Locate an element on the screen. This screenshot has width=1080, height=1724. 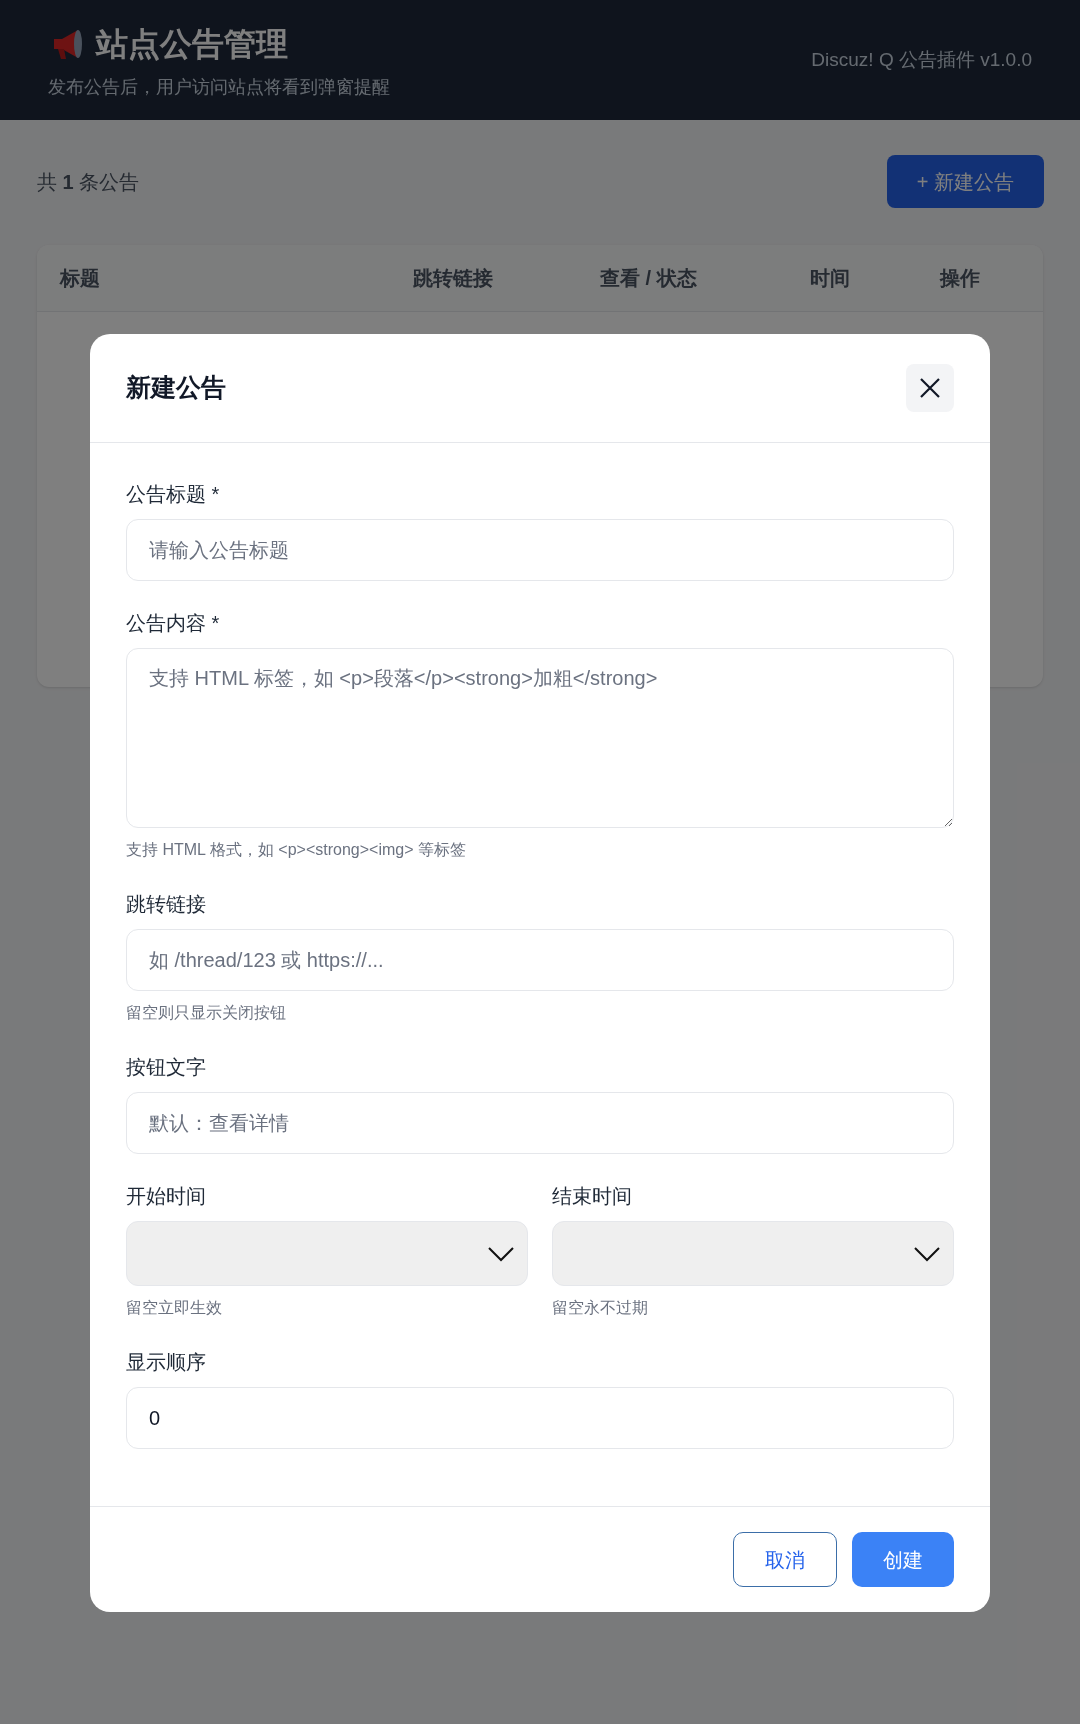
version-label: Discuz! Q 公告插件 v1.0.0 is located at coordinates (921, 59).